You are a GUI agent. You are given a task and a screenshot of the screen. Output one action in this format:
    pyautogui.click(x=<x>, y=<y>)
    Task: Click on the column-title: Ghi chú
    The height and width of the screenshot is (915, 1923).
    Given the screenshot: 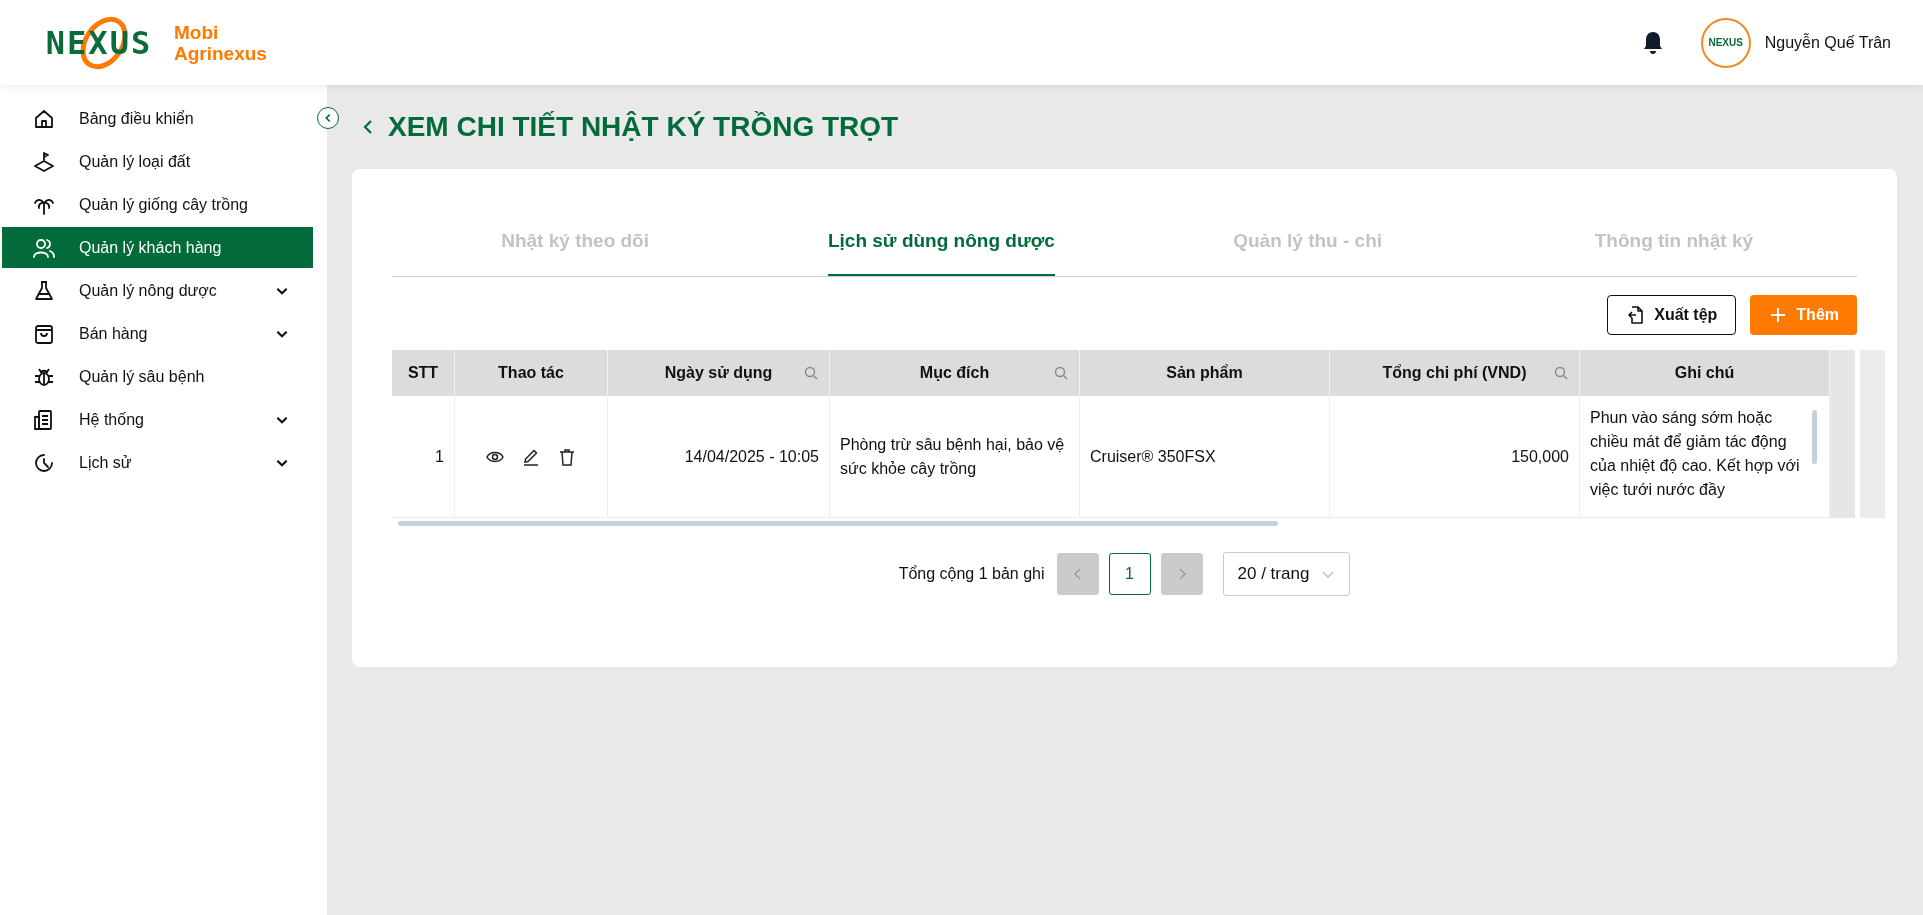 What is the action you would take?
    pyautogui.click(x=1704, y=373)
    